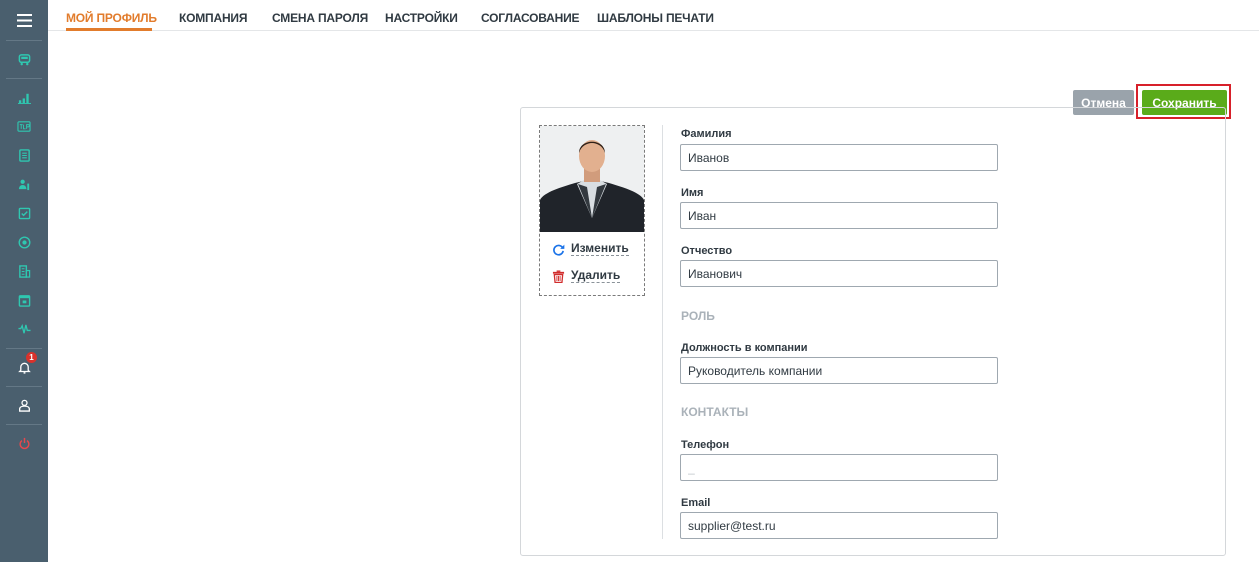  Describe the element at coordinates (600, 248) in the screenshot. I see `change-photo-label: Изменить` at that location.